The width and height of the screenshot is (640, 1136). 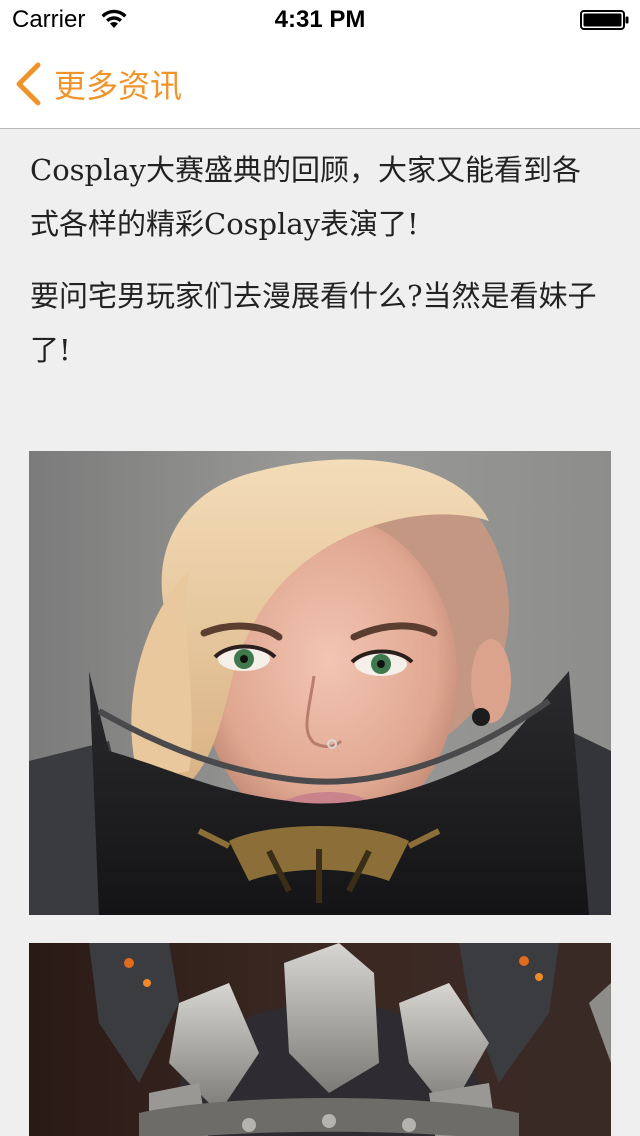 What do you see at coordinates (320, 136) in the screenshot?
I see `article-partial-line: 满与大族家欢的是2015我当猫华年玩家` at bounding box center [320, 136].